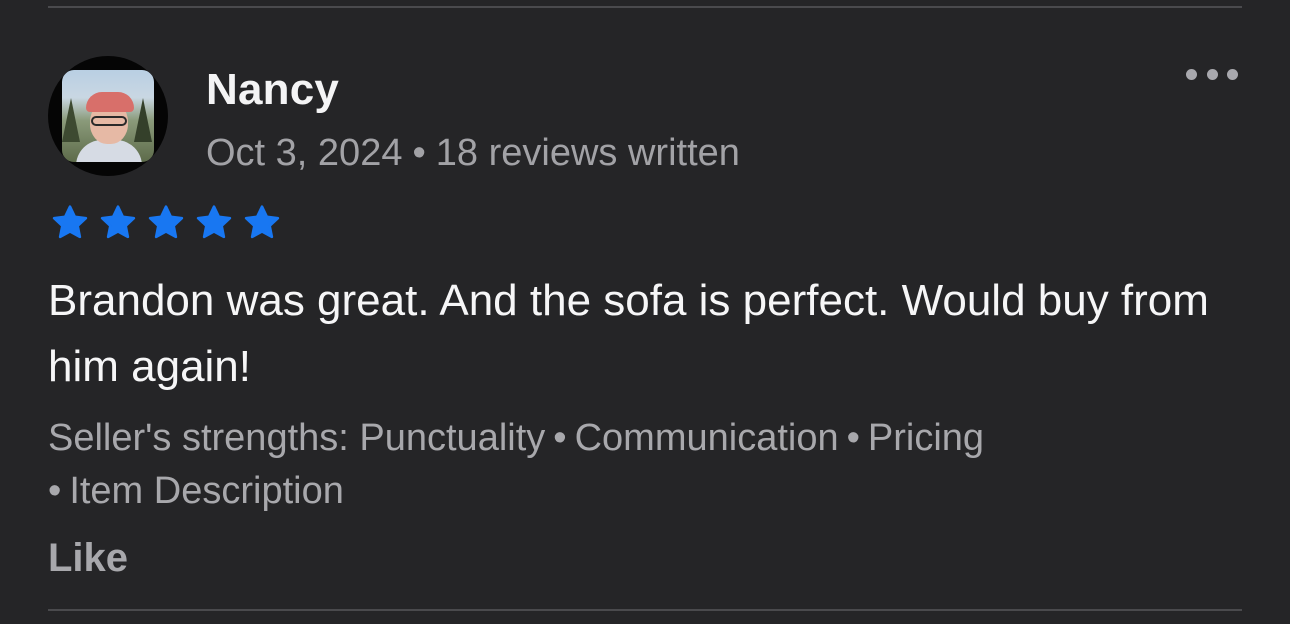 This screenshot has height=624, width=1290. What do you see at coordinates (304, 153) in the screenshot?
I see `review-date: Oct 3, 2024` at bounding box center [304, 153].